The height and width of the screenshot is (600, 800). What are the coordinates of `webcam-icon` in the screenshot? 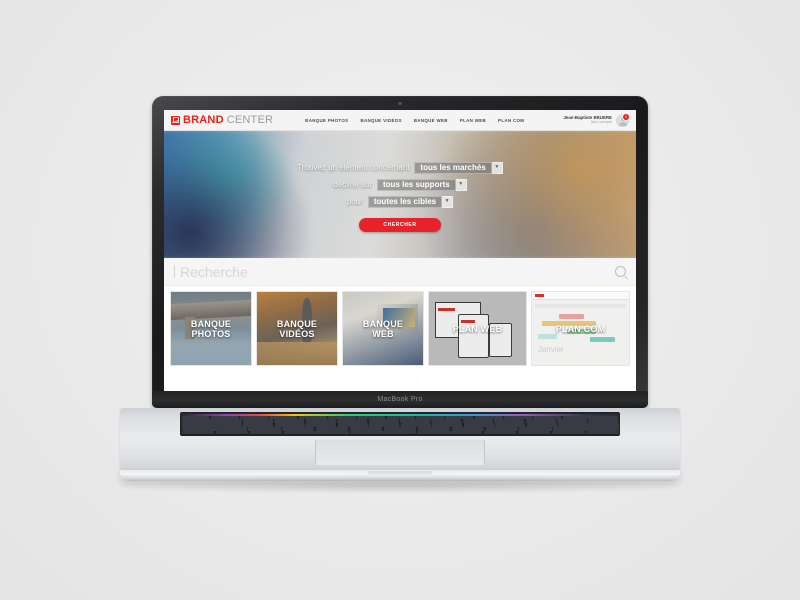 It's located at (400, 103).